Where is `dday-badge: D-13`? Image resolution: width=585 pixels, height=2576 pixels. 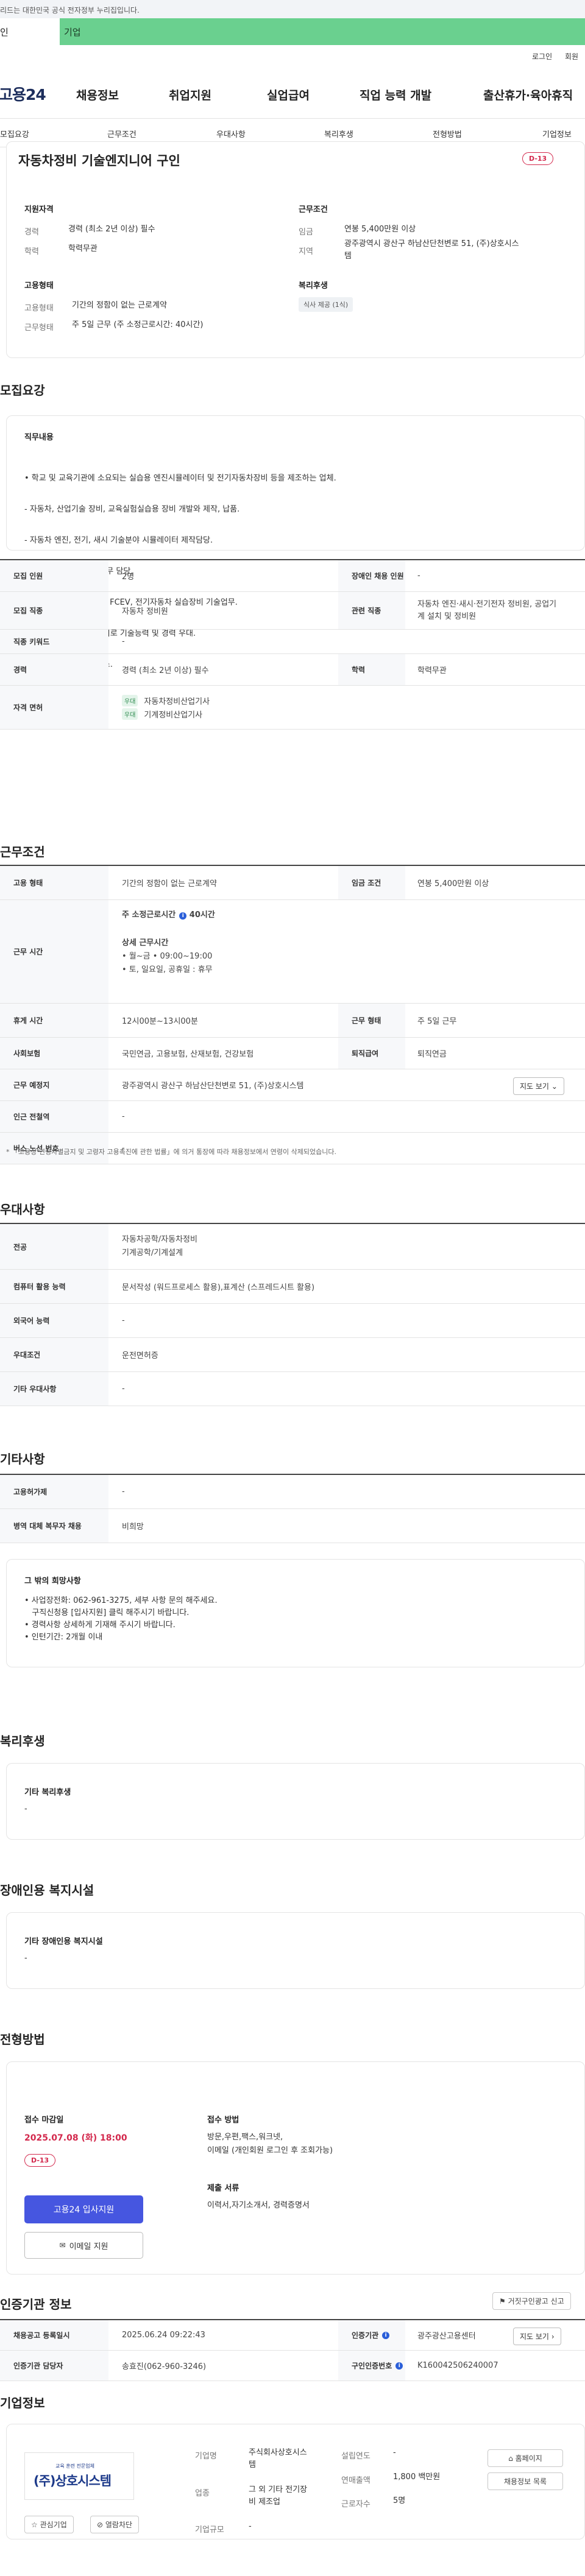
dday-badge: D-13 is located at coordinates (40, 2160).